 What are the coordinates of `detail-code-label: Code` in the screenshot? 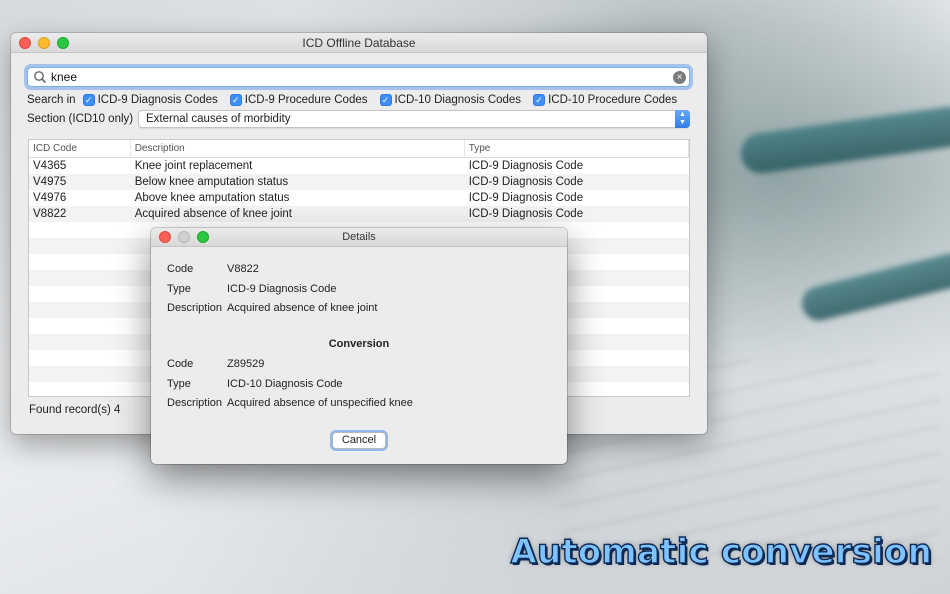 It's located at (180, 269).